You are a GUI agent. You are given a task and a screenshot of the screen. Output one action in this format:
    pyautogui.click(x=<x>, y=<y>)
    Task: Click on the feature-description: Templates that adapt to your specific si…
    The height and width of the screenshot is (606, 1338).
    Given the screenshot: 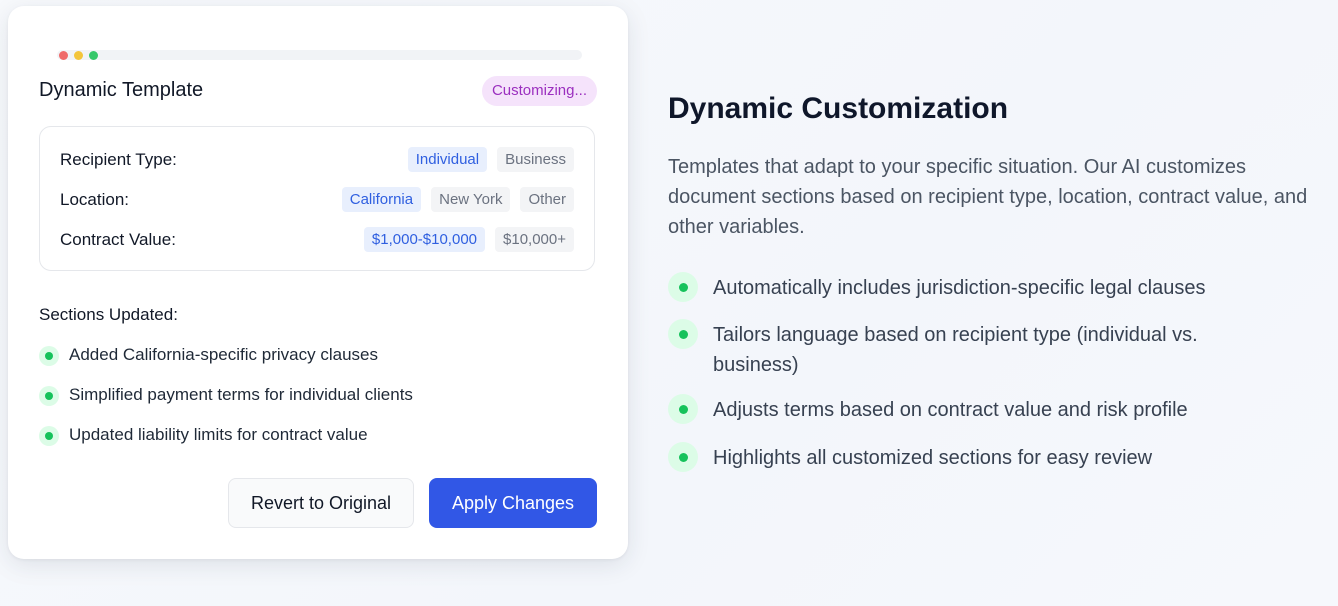 What is the action you would take?
    pyautogui.click(x=988, y=197)
    